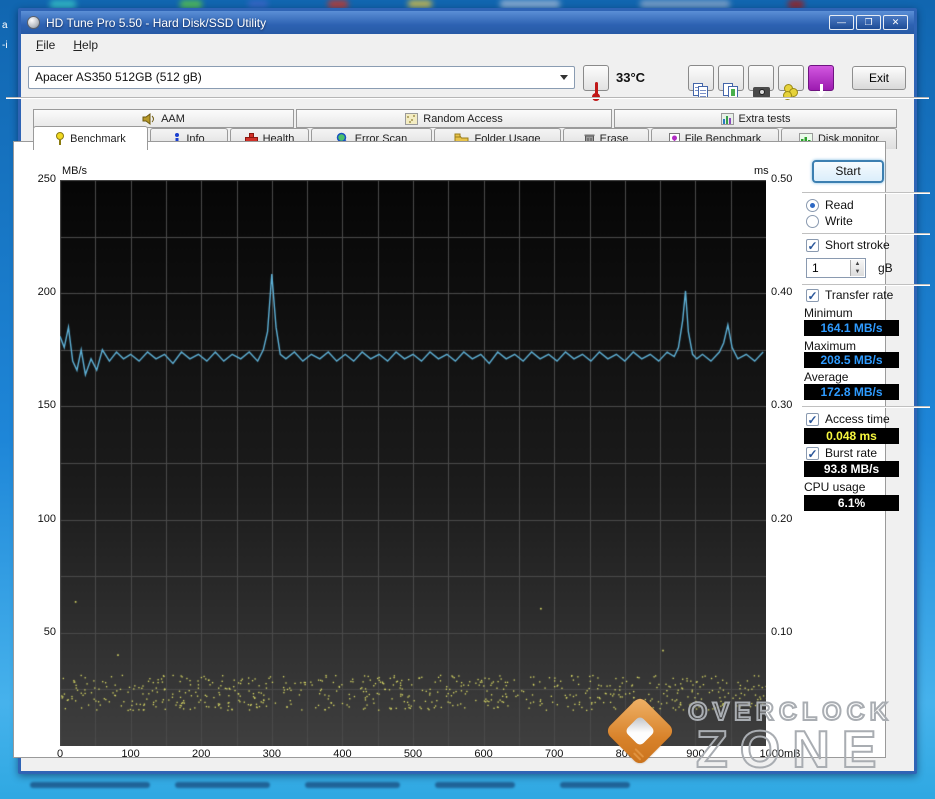 The height and width of the screenshot is (799, 935). Describe the element at coordinates (857, 419) in the screenshot. I see `access-time-label: Access time` at that location.